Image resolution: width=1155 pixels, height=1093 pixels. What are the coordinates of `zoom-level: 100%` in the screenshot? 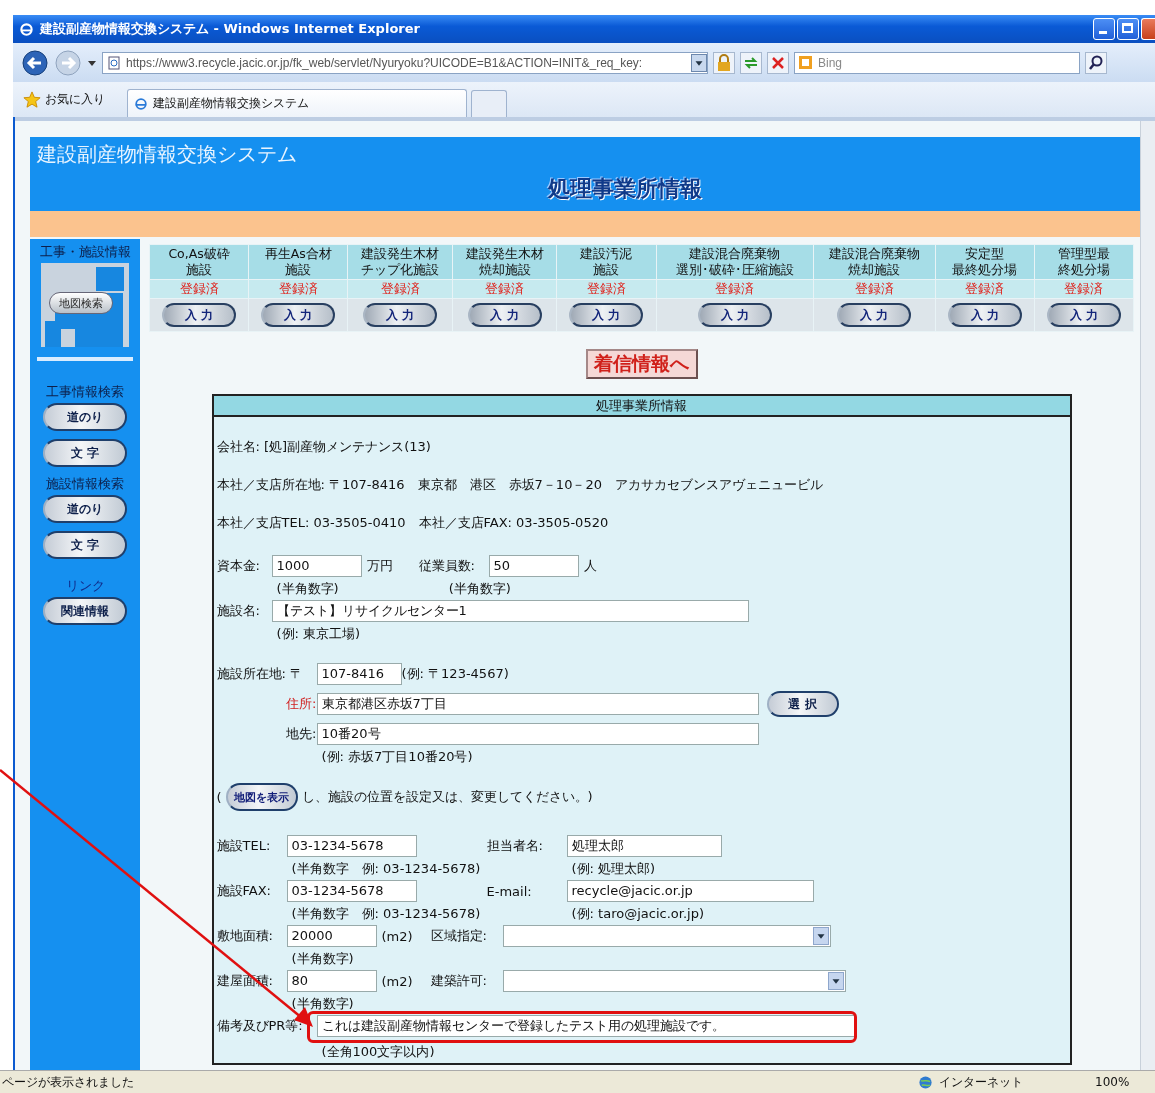 It's located at (1125, 1082).